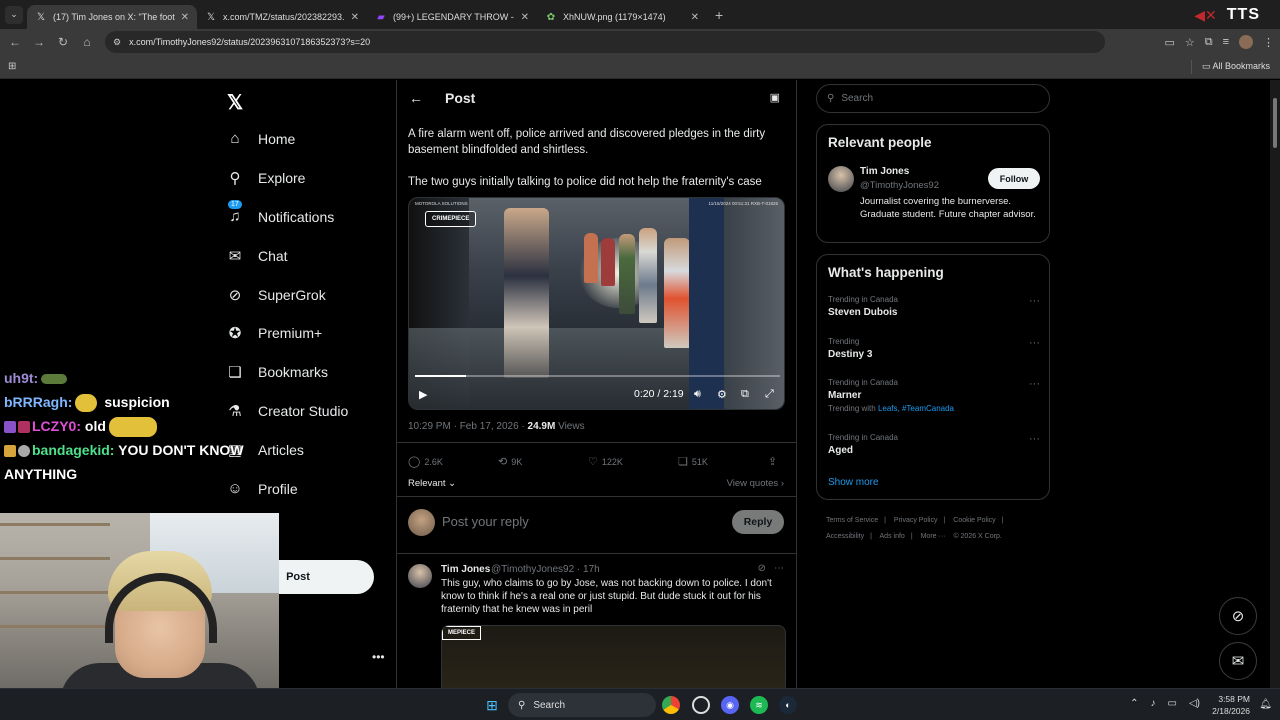 This screenshot has width=1280, height=720. Describe the element at coordinates (1231, 705) in the screenshot. I see `clock: 3:58 PM 2/18/2026` at that location.